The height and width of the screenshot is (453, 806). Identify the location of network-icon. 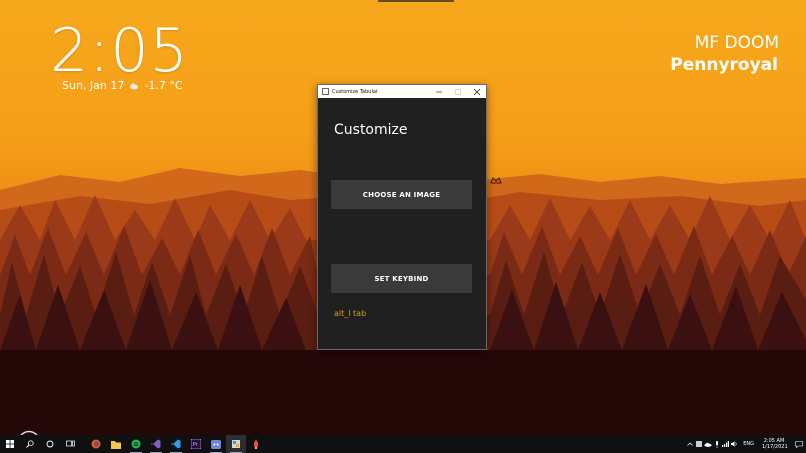
(726, 444).